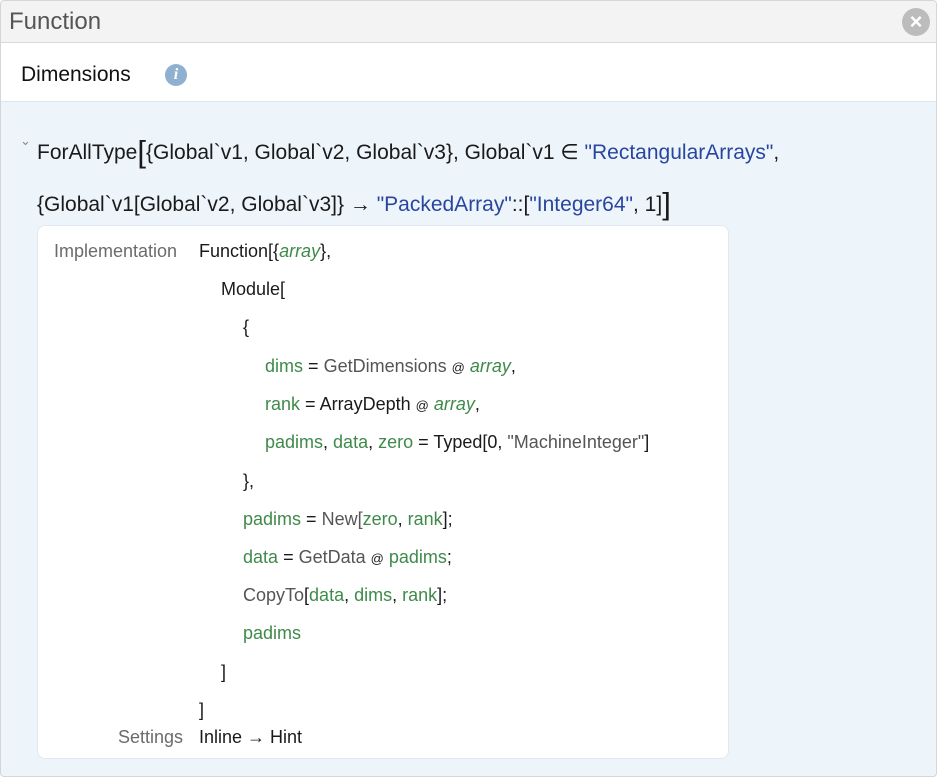 Image resolution: width=937 pixels, height=777 pixels. Describe the element at coordinates (492, 442) in the screenshot. I see `typed-zero: 0` at that location.